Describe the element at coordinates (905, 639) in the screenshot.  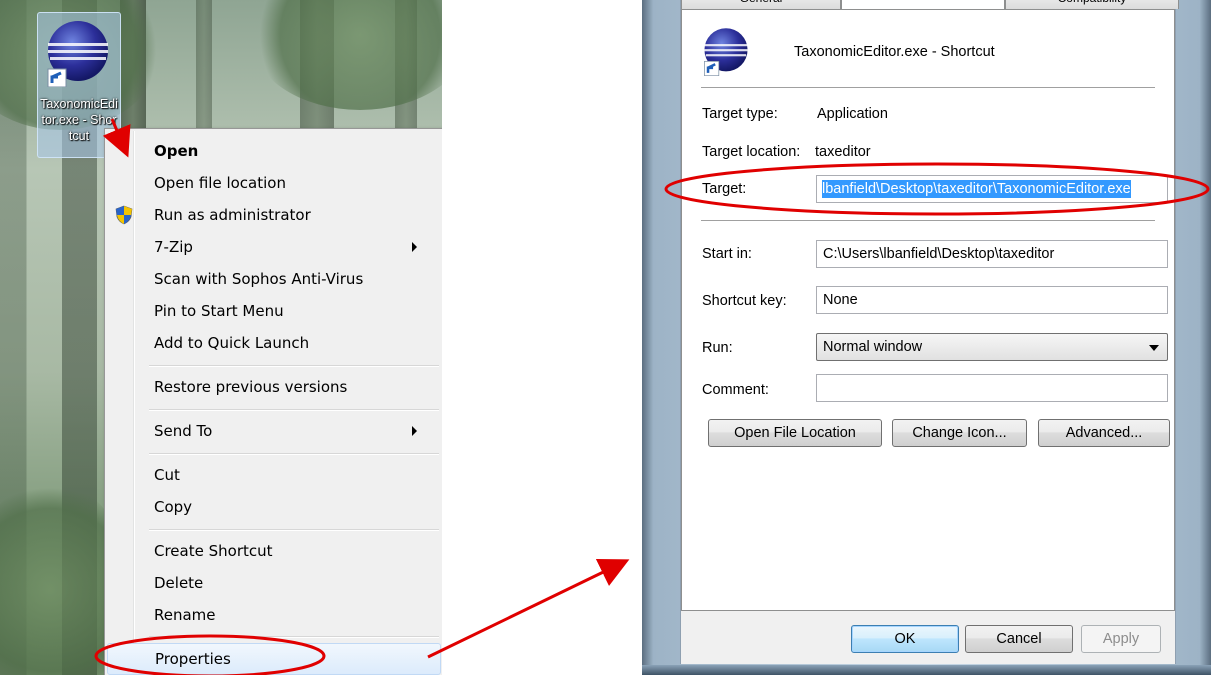
I see `ok-button: OK` at that location.